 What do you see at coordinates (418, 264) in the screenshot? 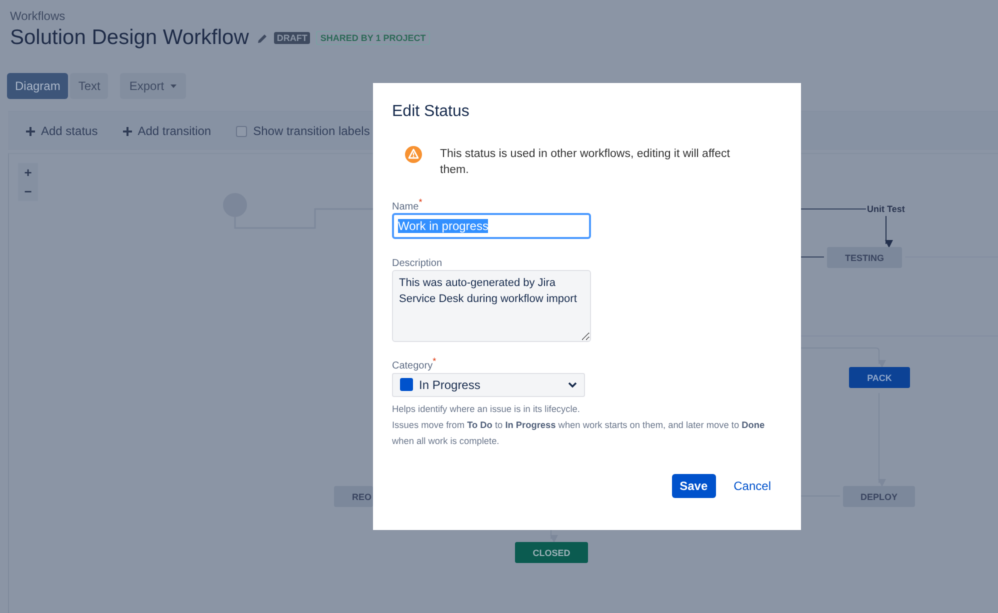
I see `field-label: Description` at bounding box center [418, 264].